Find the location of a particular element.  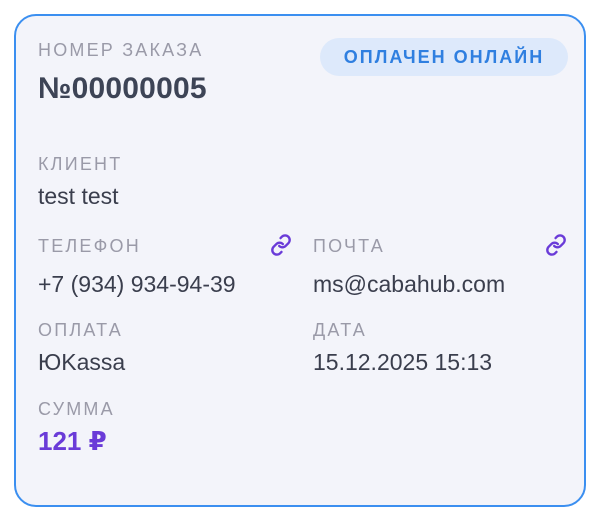

status-badge: ОПЛАЧЕН ОНЛАЙН is located at coordinates (444, 57).